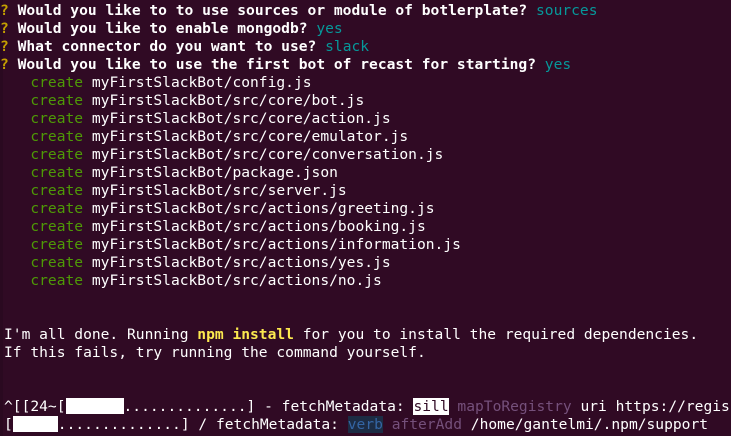  What do you see at coordinates (426, 424) in the screenshot?
I see `log-action: afterAdd` at bounding box center [426, 424].